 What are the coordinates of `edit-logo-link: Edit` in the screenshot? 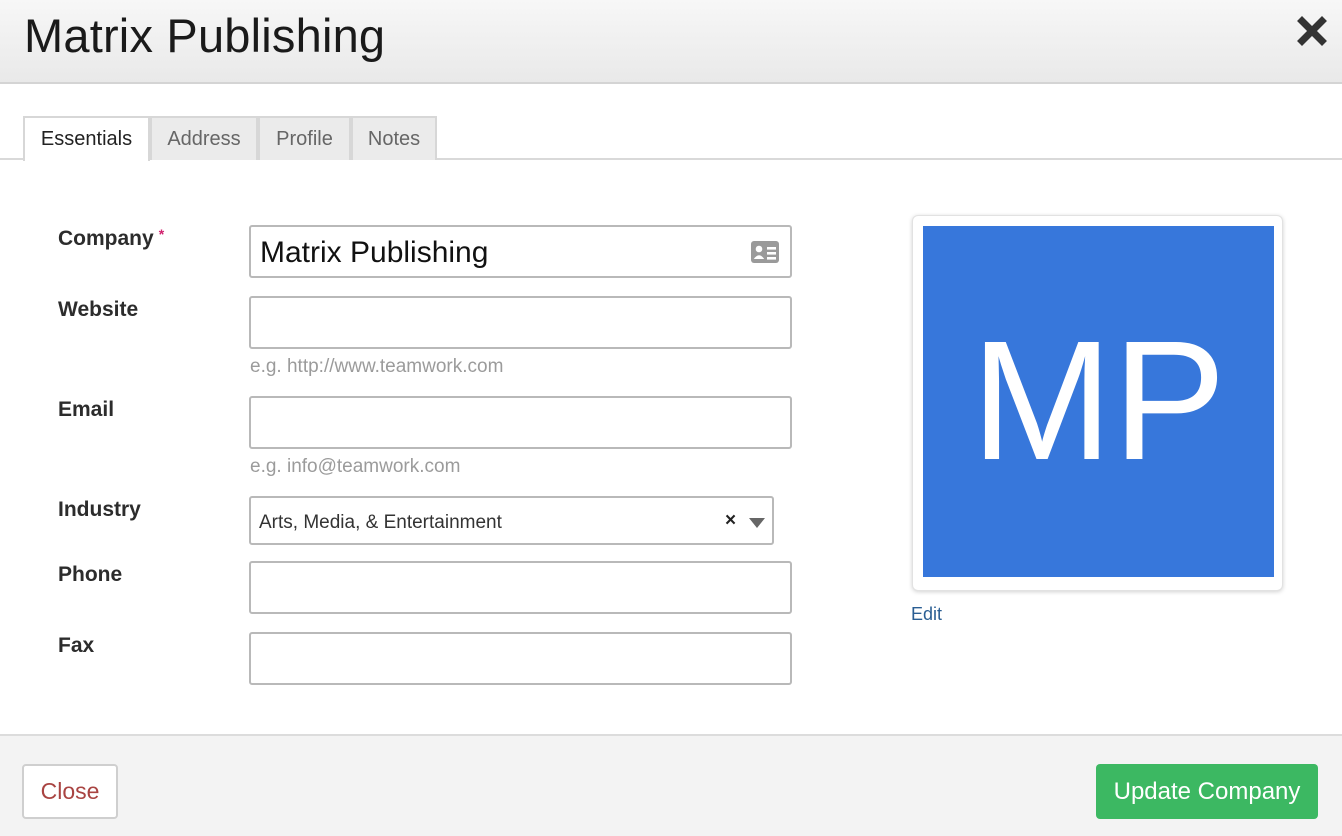 It's located at (926, 614).